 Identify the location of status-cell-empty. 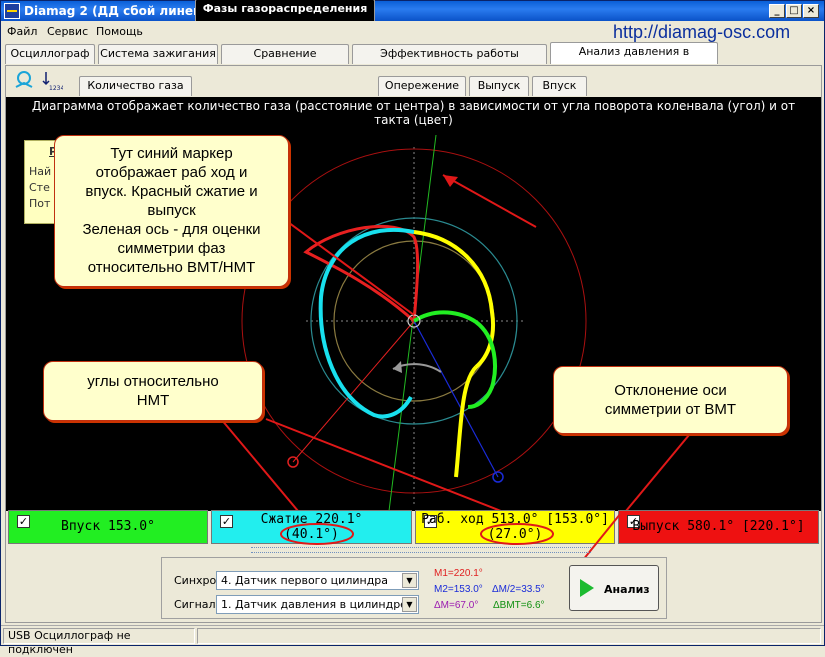
(509, 636).